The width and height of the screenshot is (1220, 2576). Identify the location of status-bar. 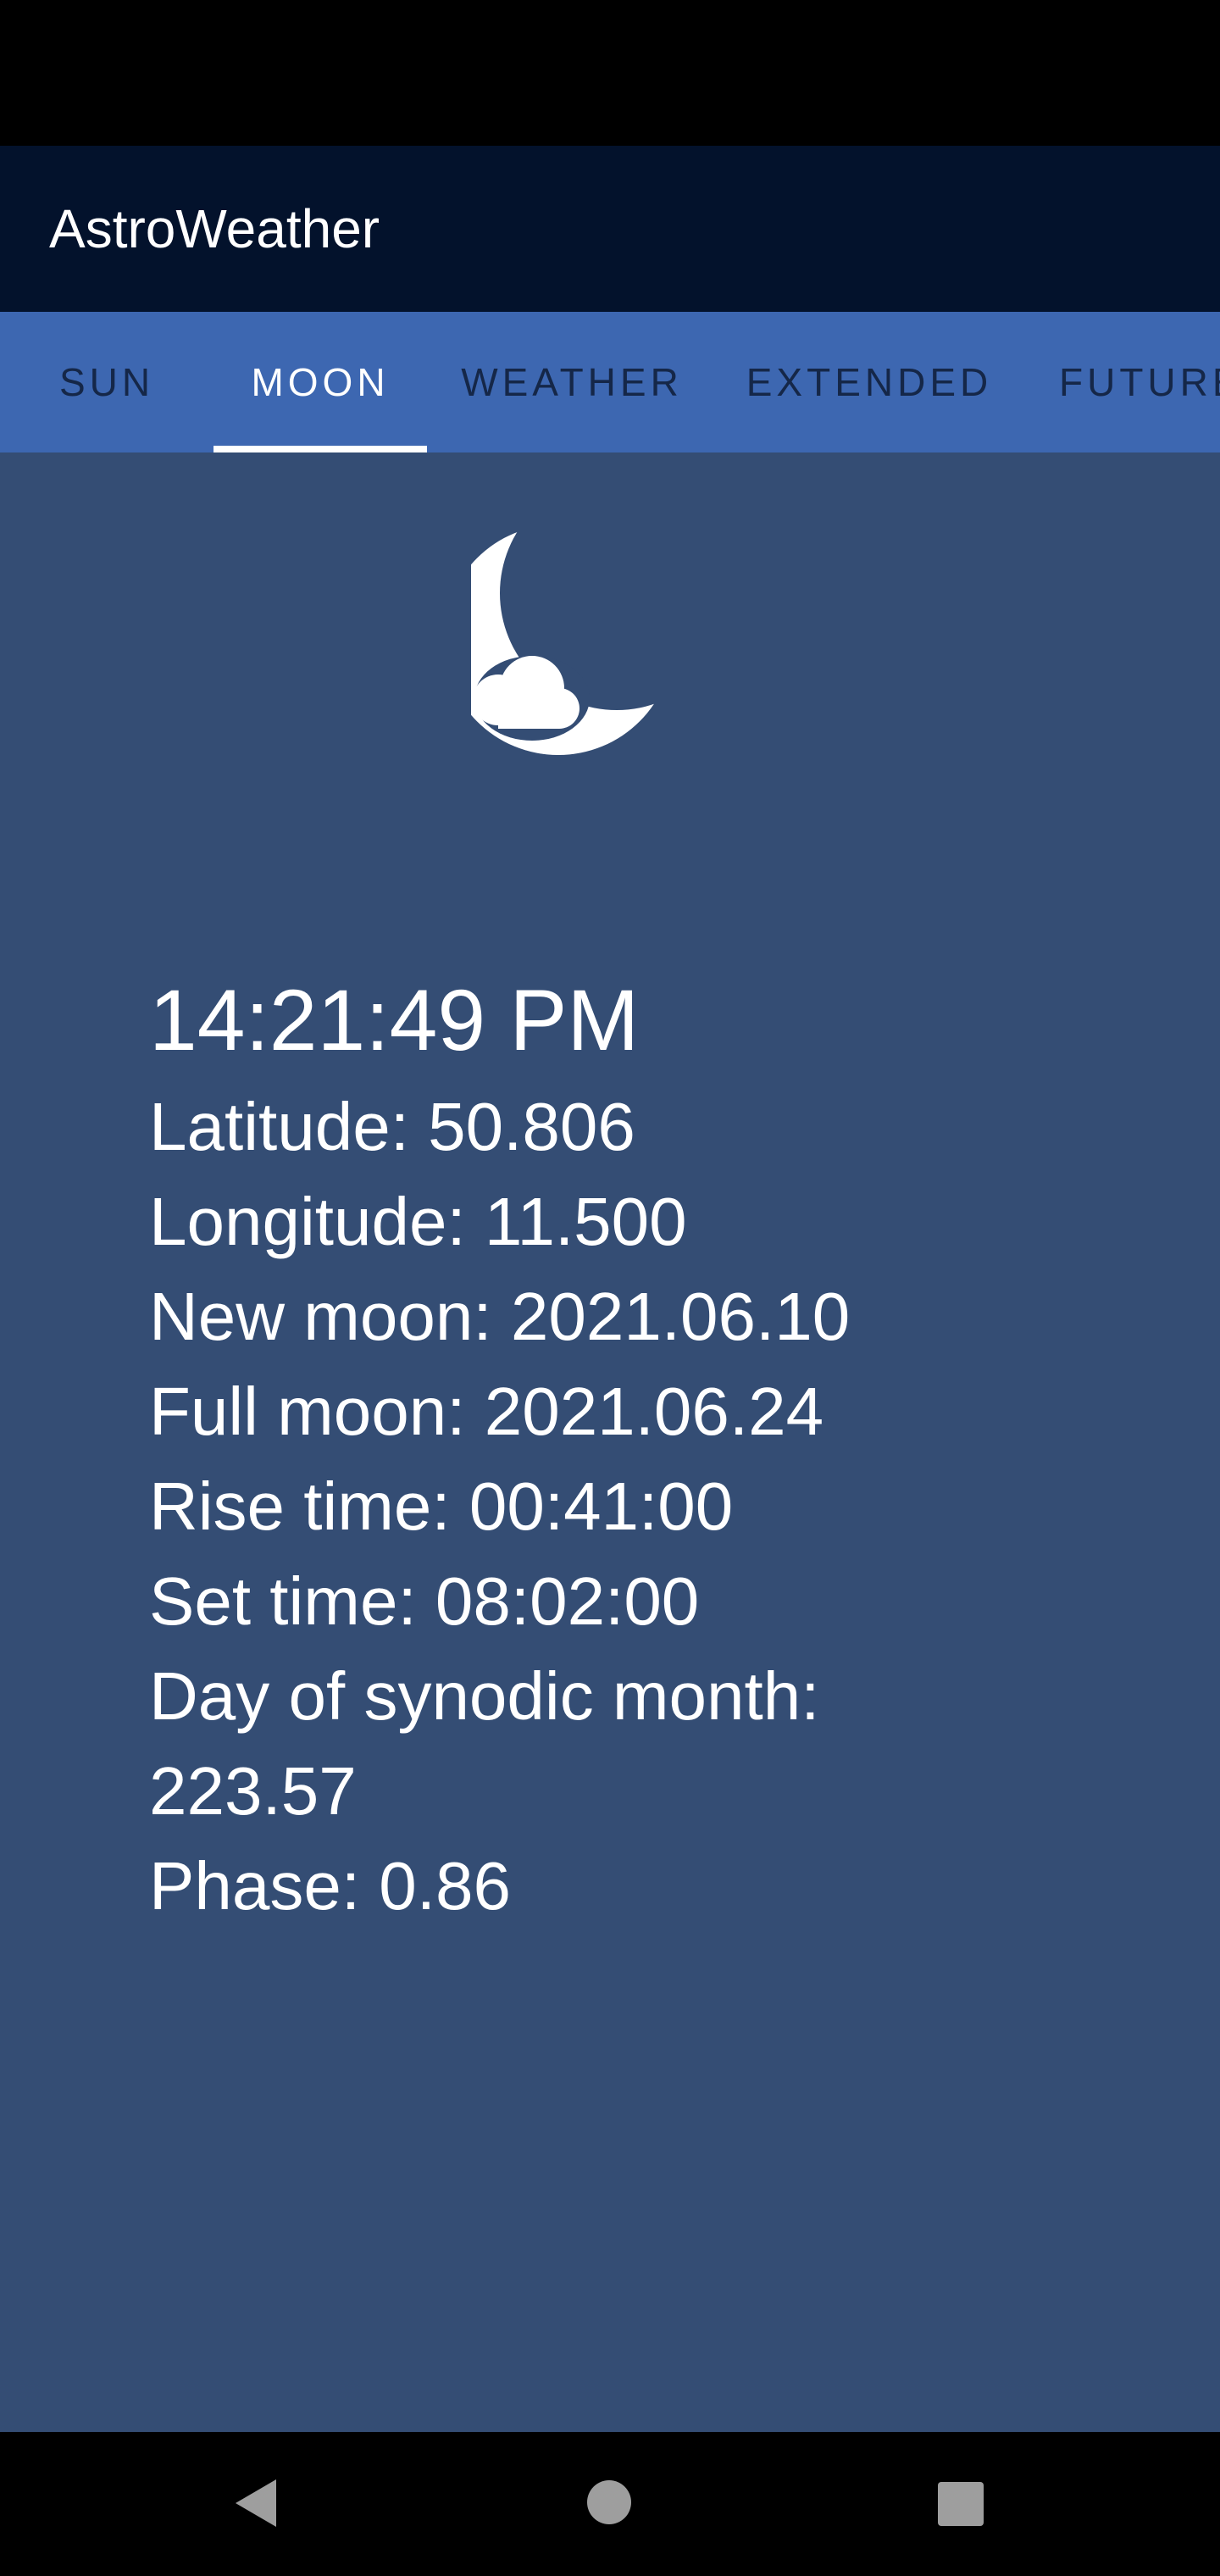
(610, 73).